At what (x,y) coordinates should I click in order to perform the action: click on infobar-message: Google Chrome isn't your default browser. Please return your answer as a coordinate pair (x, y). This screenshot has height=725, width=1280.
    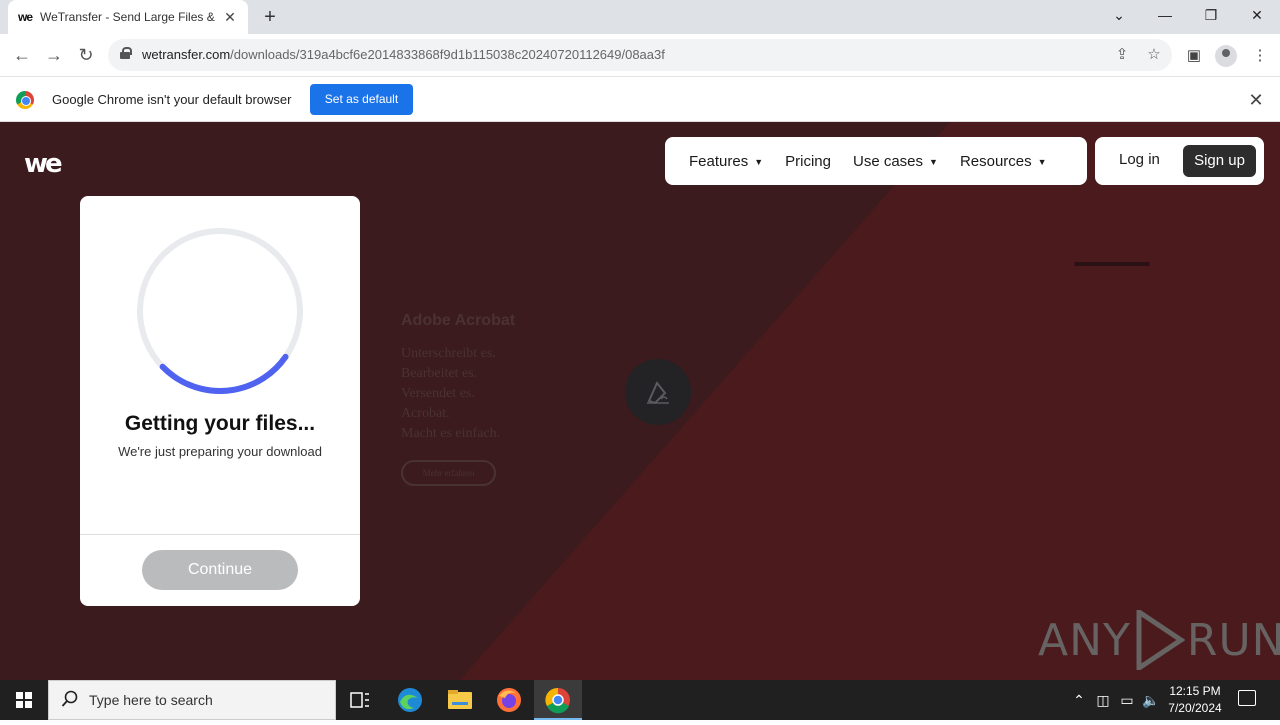
    Looking at the image, I should click on (172, 99).